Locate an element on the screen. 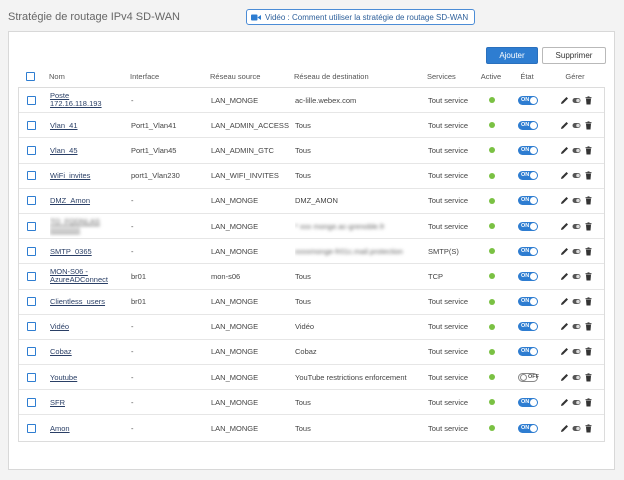 The height and width of the screenshot is (480, 624). rule-name-link: Vidéo is located at coordinates (59, 326).